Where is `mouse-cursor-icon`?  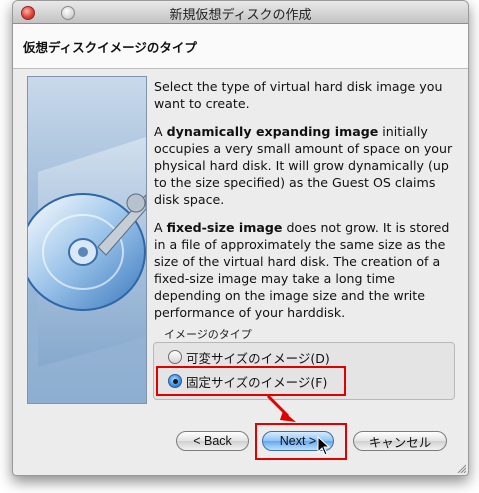
mouse-cursor-icon is located at coordinates (324, 446).